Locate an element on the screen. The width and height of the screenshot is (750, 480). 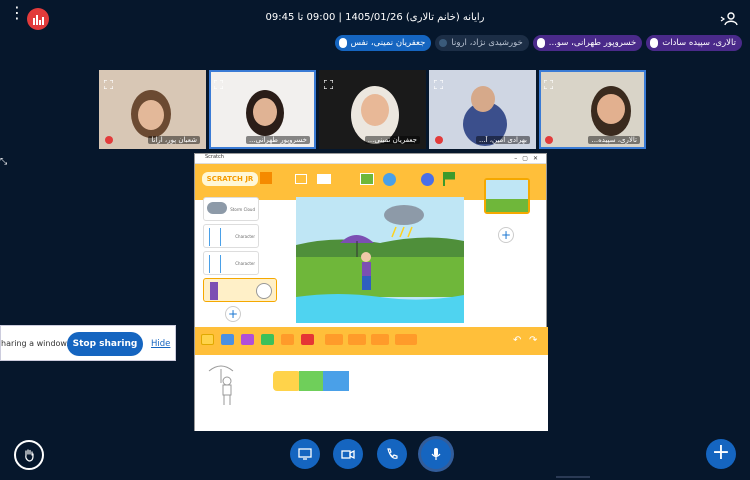
participant-chip: تالاری، سپیده سادات is located at coordinates (694, 43).